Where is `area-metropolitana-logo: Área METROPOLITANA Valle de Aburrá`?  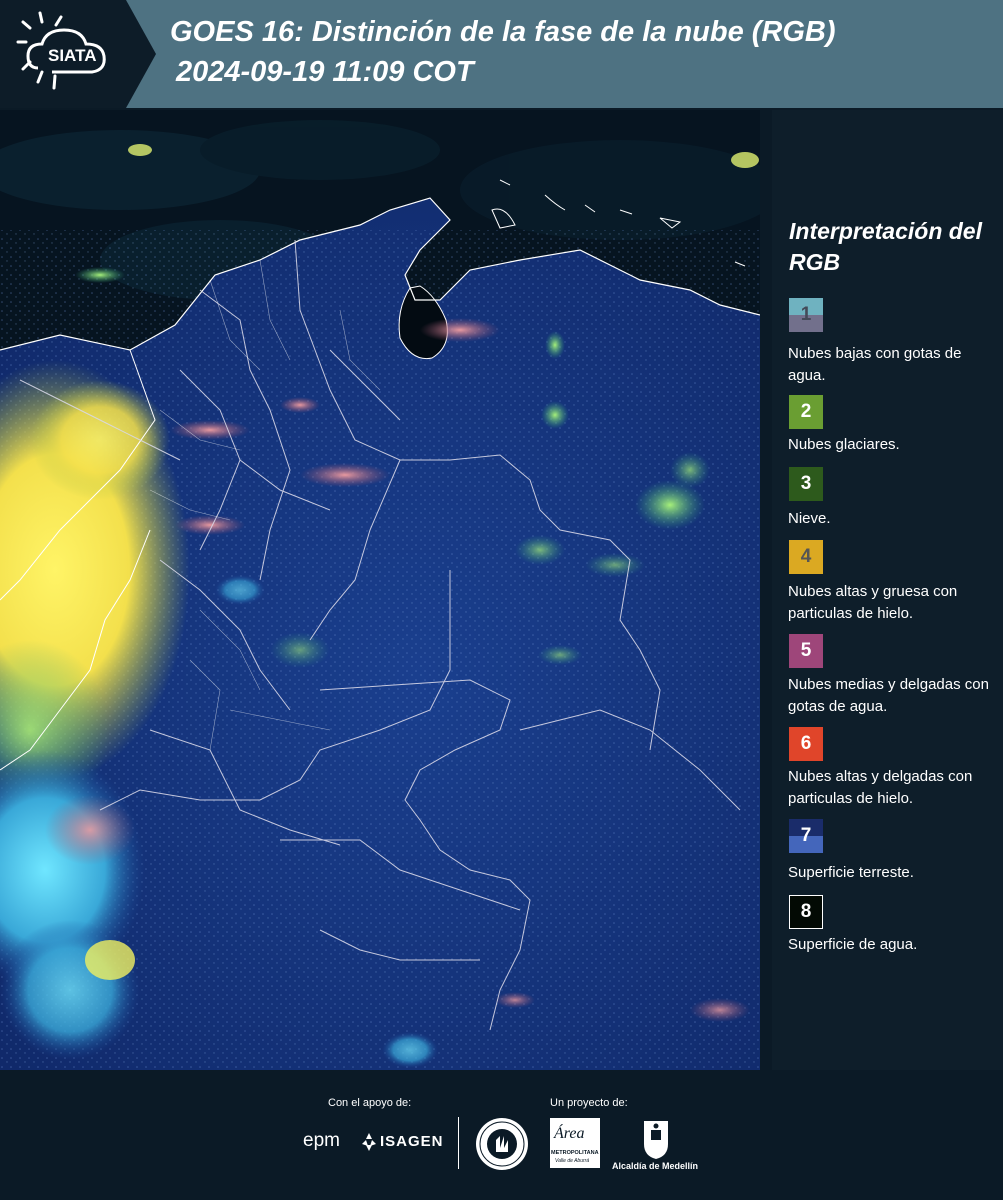 area-metropolitana-logo: Área METROPOLITANA Valle de Aburrá is located at coordinates (575, 1143).